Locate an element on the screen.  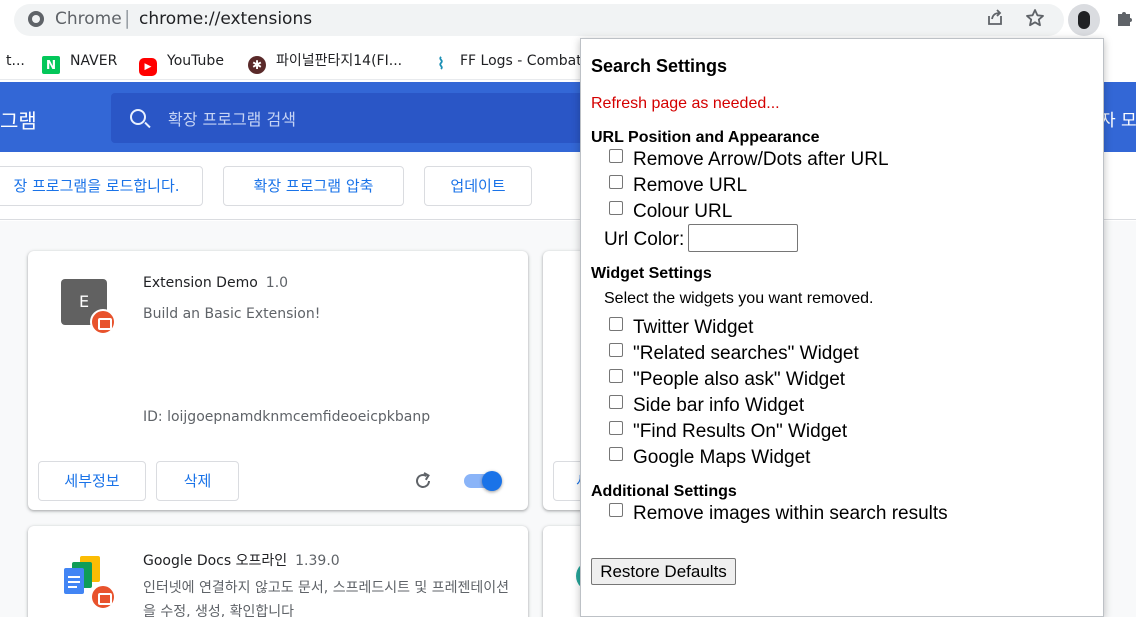
extension-name: Google Docs 오프라인 1.39.0 is located at coordinates (241, 560).